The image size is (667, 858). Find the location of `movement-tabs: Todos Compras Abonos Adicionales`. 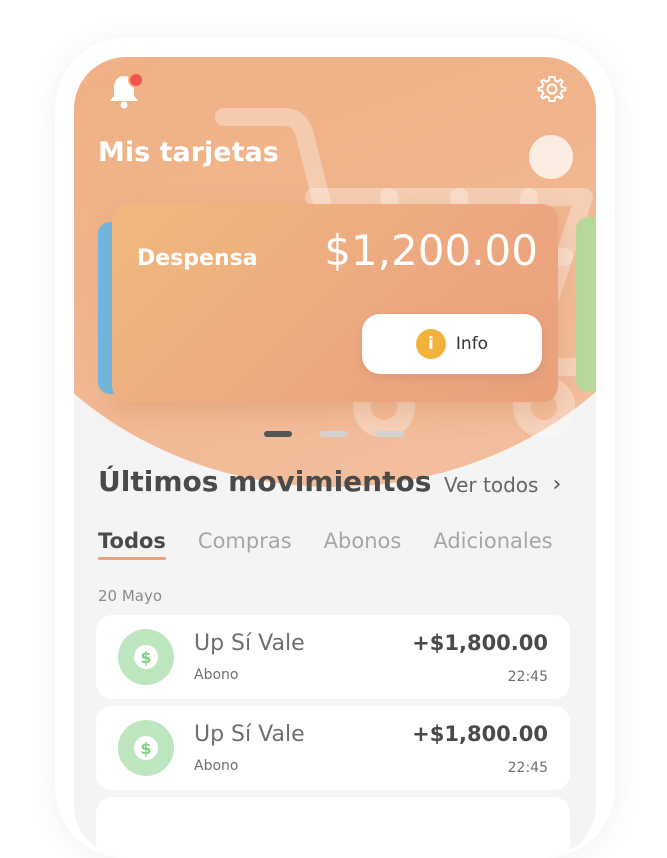

movement-tabs: Todos Compras Abonos Adicionales is located at coordinates (325, 544).